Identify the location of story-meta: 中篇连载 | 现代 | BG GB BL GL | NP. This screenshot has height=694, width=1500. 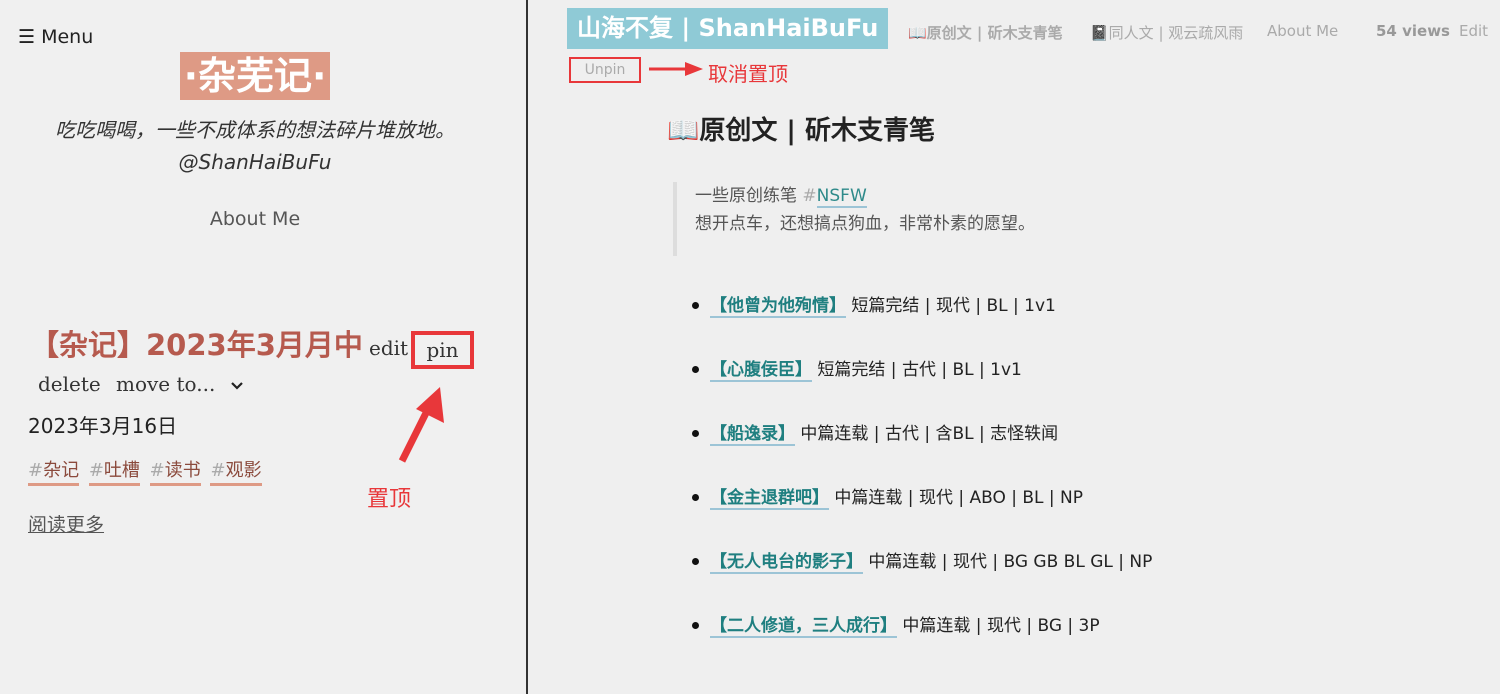
(1010, 562).